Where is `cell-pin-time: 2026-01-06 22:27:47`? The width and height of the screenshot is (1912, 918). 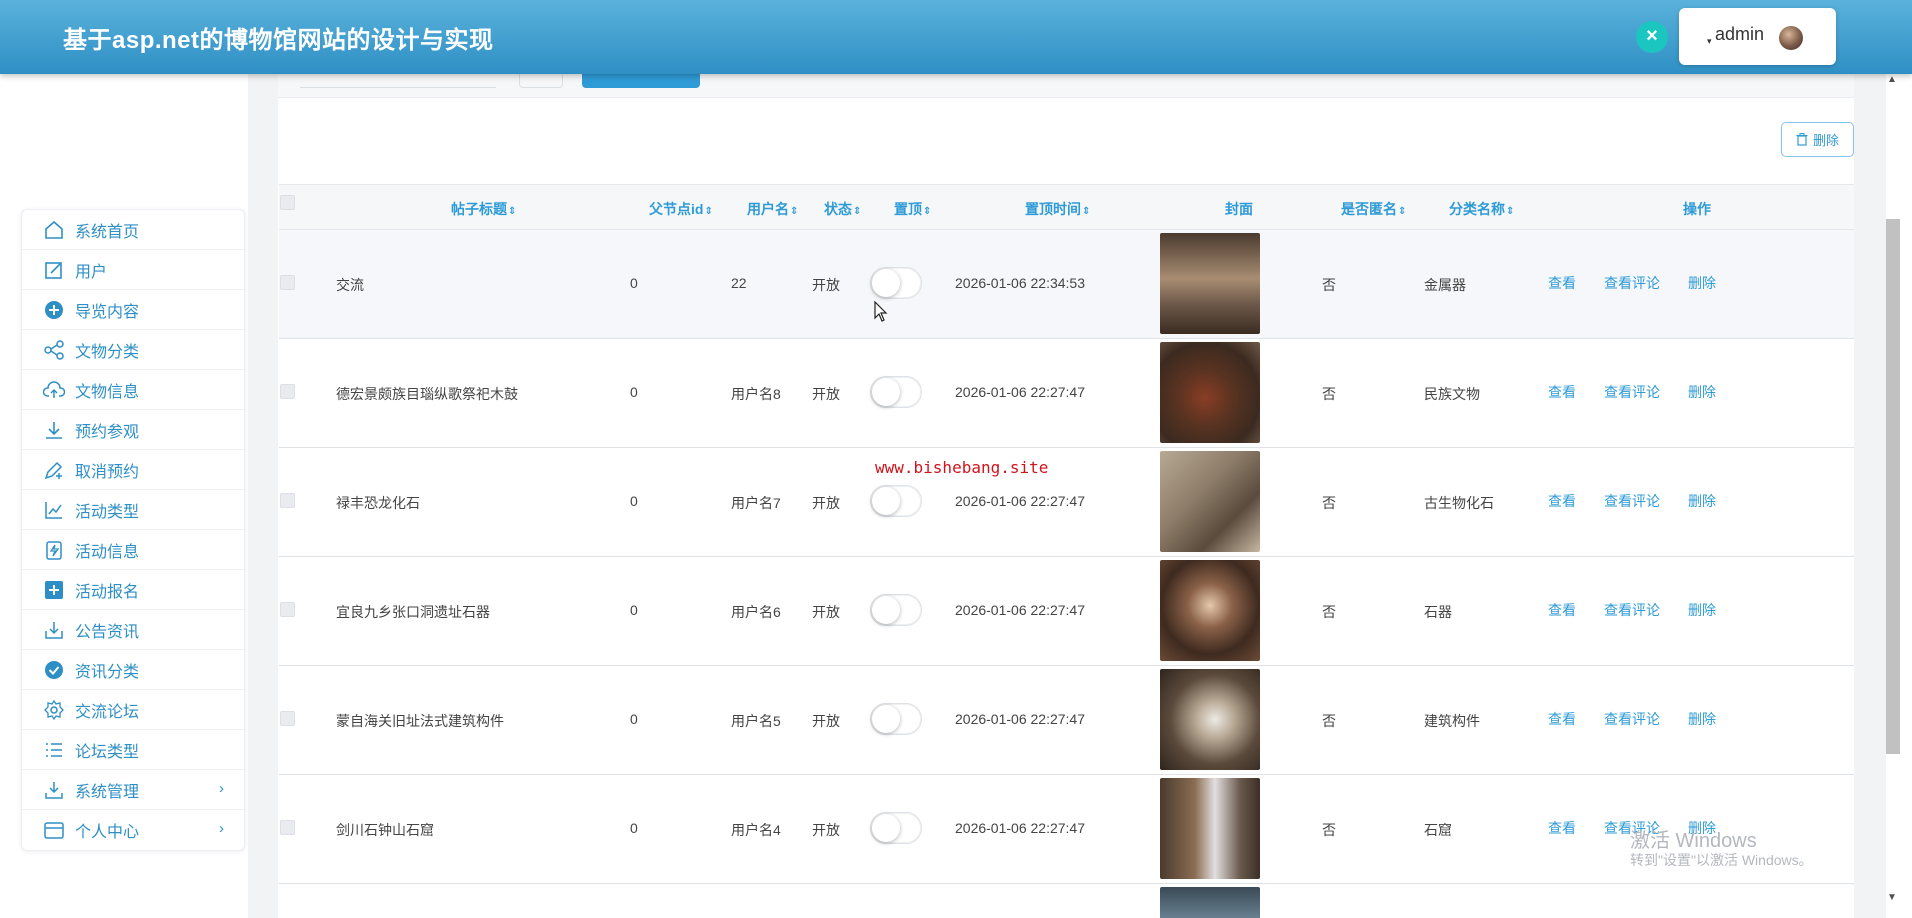 cell-pin-time: 2026-01-06 22:27:47 is located at coordinates (1020, 392).